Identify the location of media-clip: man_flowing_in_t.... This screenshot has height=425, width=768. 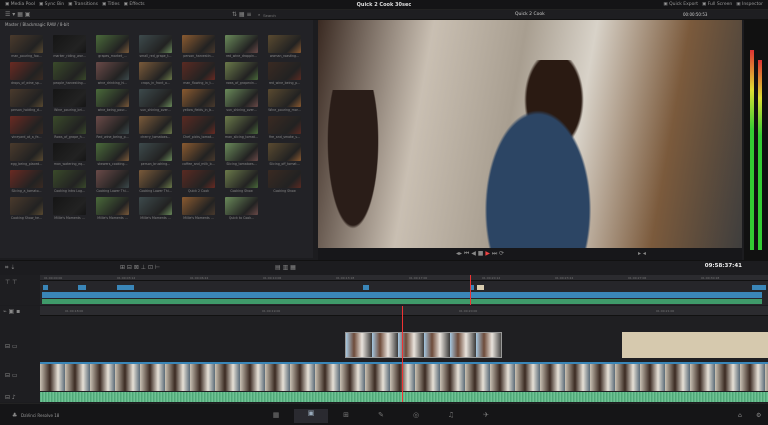
(198, 73).